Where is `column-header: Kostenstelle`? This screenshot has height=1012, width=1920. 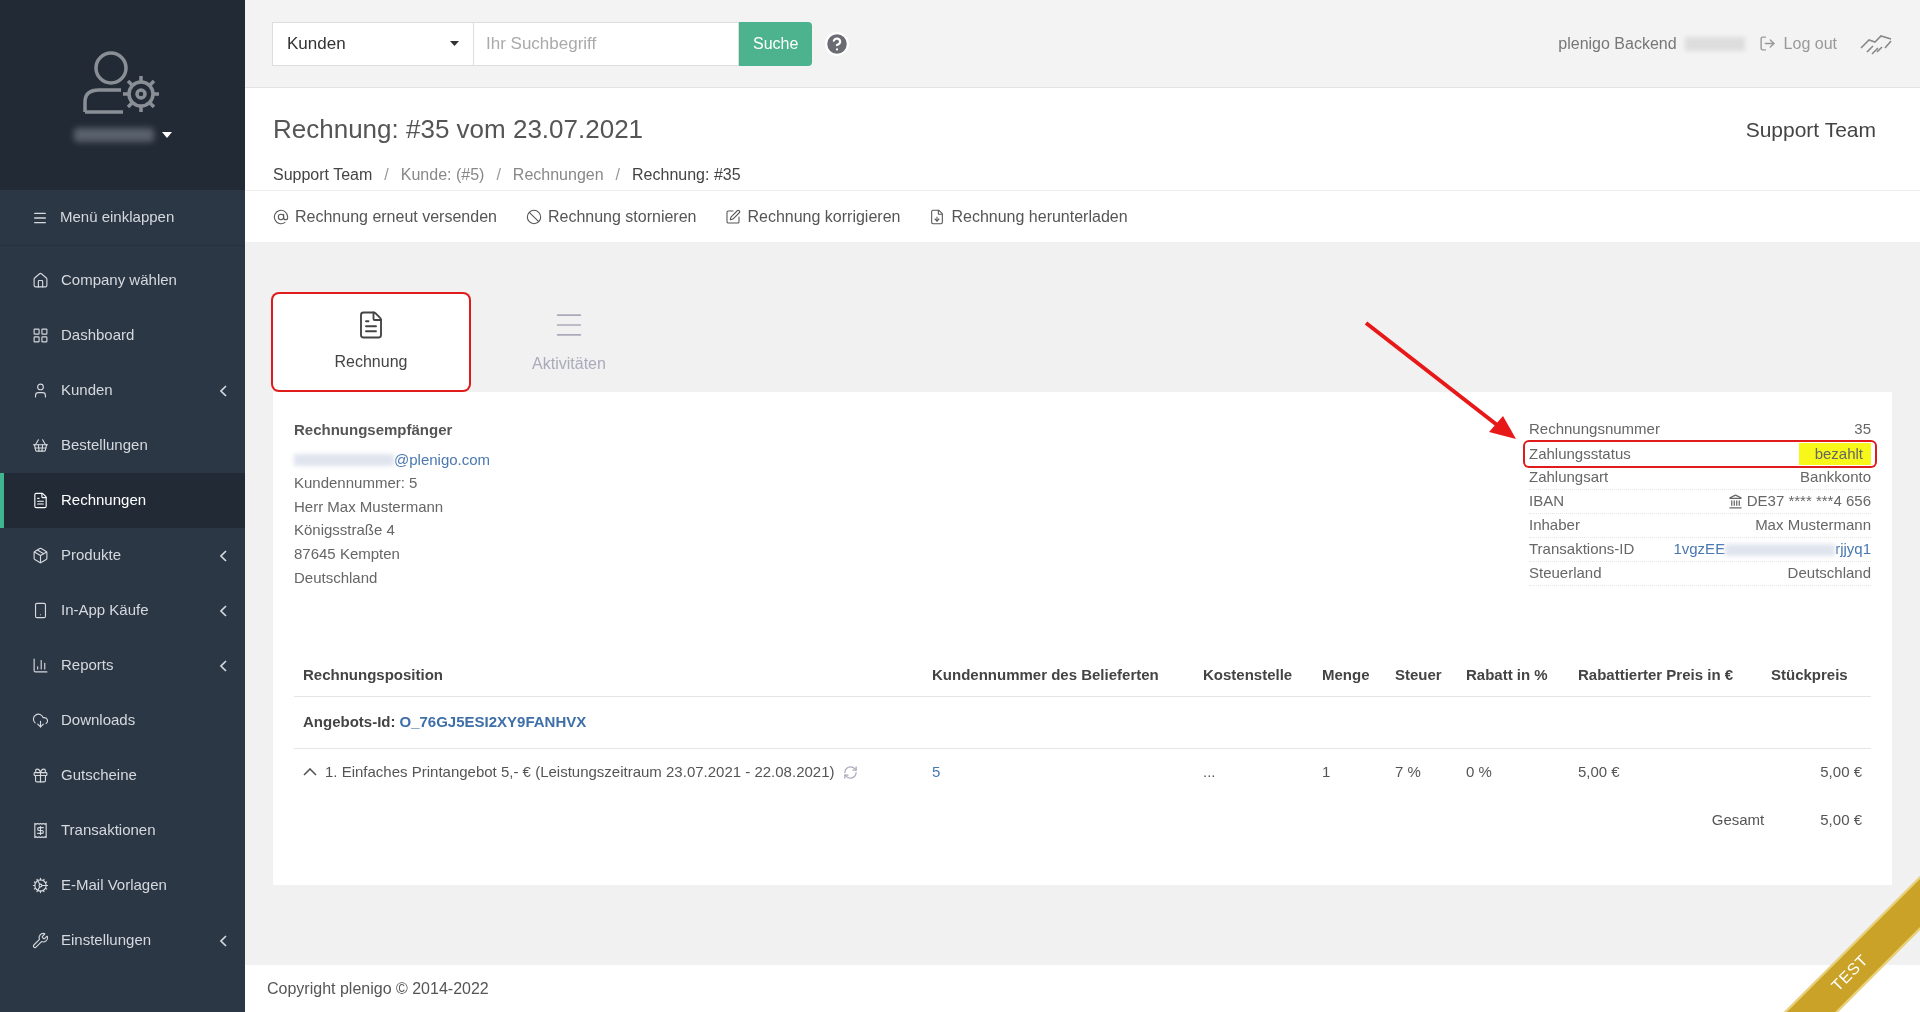 column-header: Kostenstelle is located at coordinates (1248, 675).